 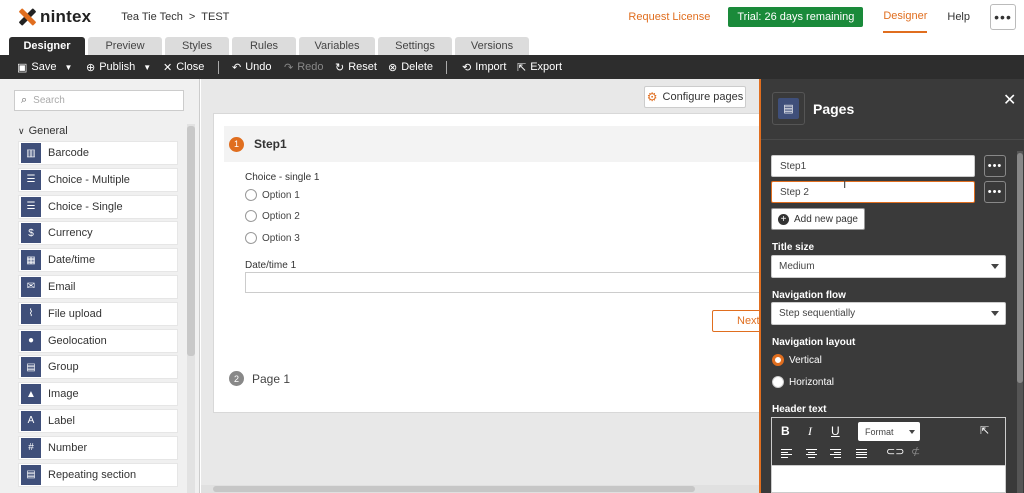 I want to click on page-name-input-2: Step 2, so click(x=873, y=192).